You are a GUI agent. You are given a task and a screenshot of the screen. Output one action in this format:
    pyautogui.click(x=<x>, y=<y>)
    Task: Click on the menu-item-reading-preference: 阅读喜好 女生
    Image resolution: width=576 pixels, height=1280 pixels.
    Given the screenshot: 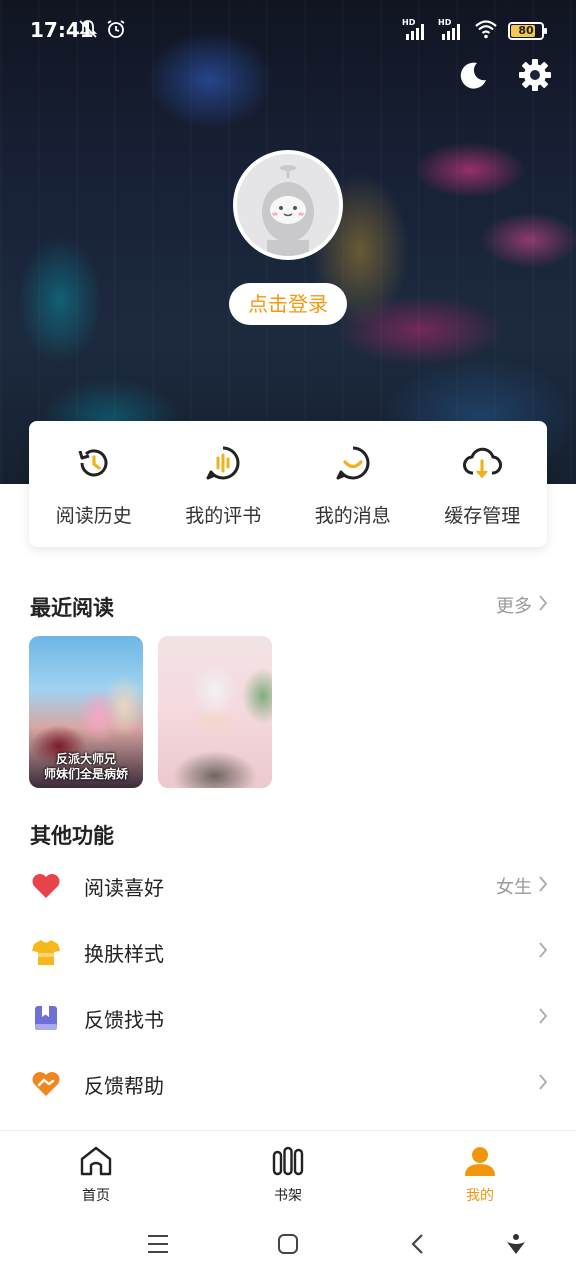 What is the action you would take?
    pyautogui.click(x=288, y=886)
    